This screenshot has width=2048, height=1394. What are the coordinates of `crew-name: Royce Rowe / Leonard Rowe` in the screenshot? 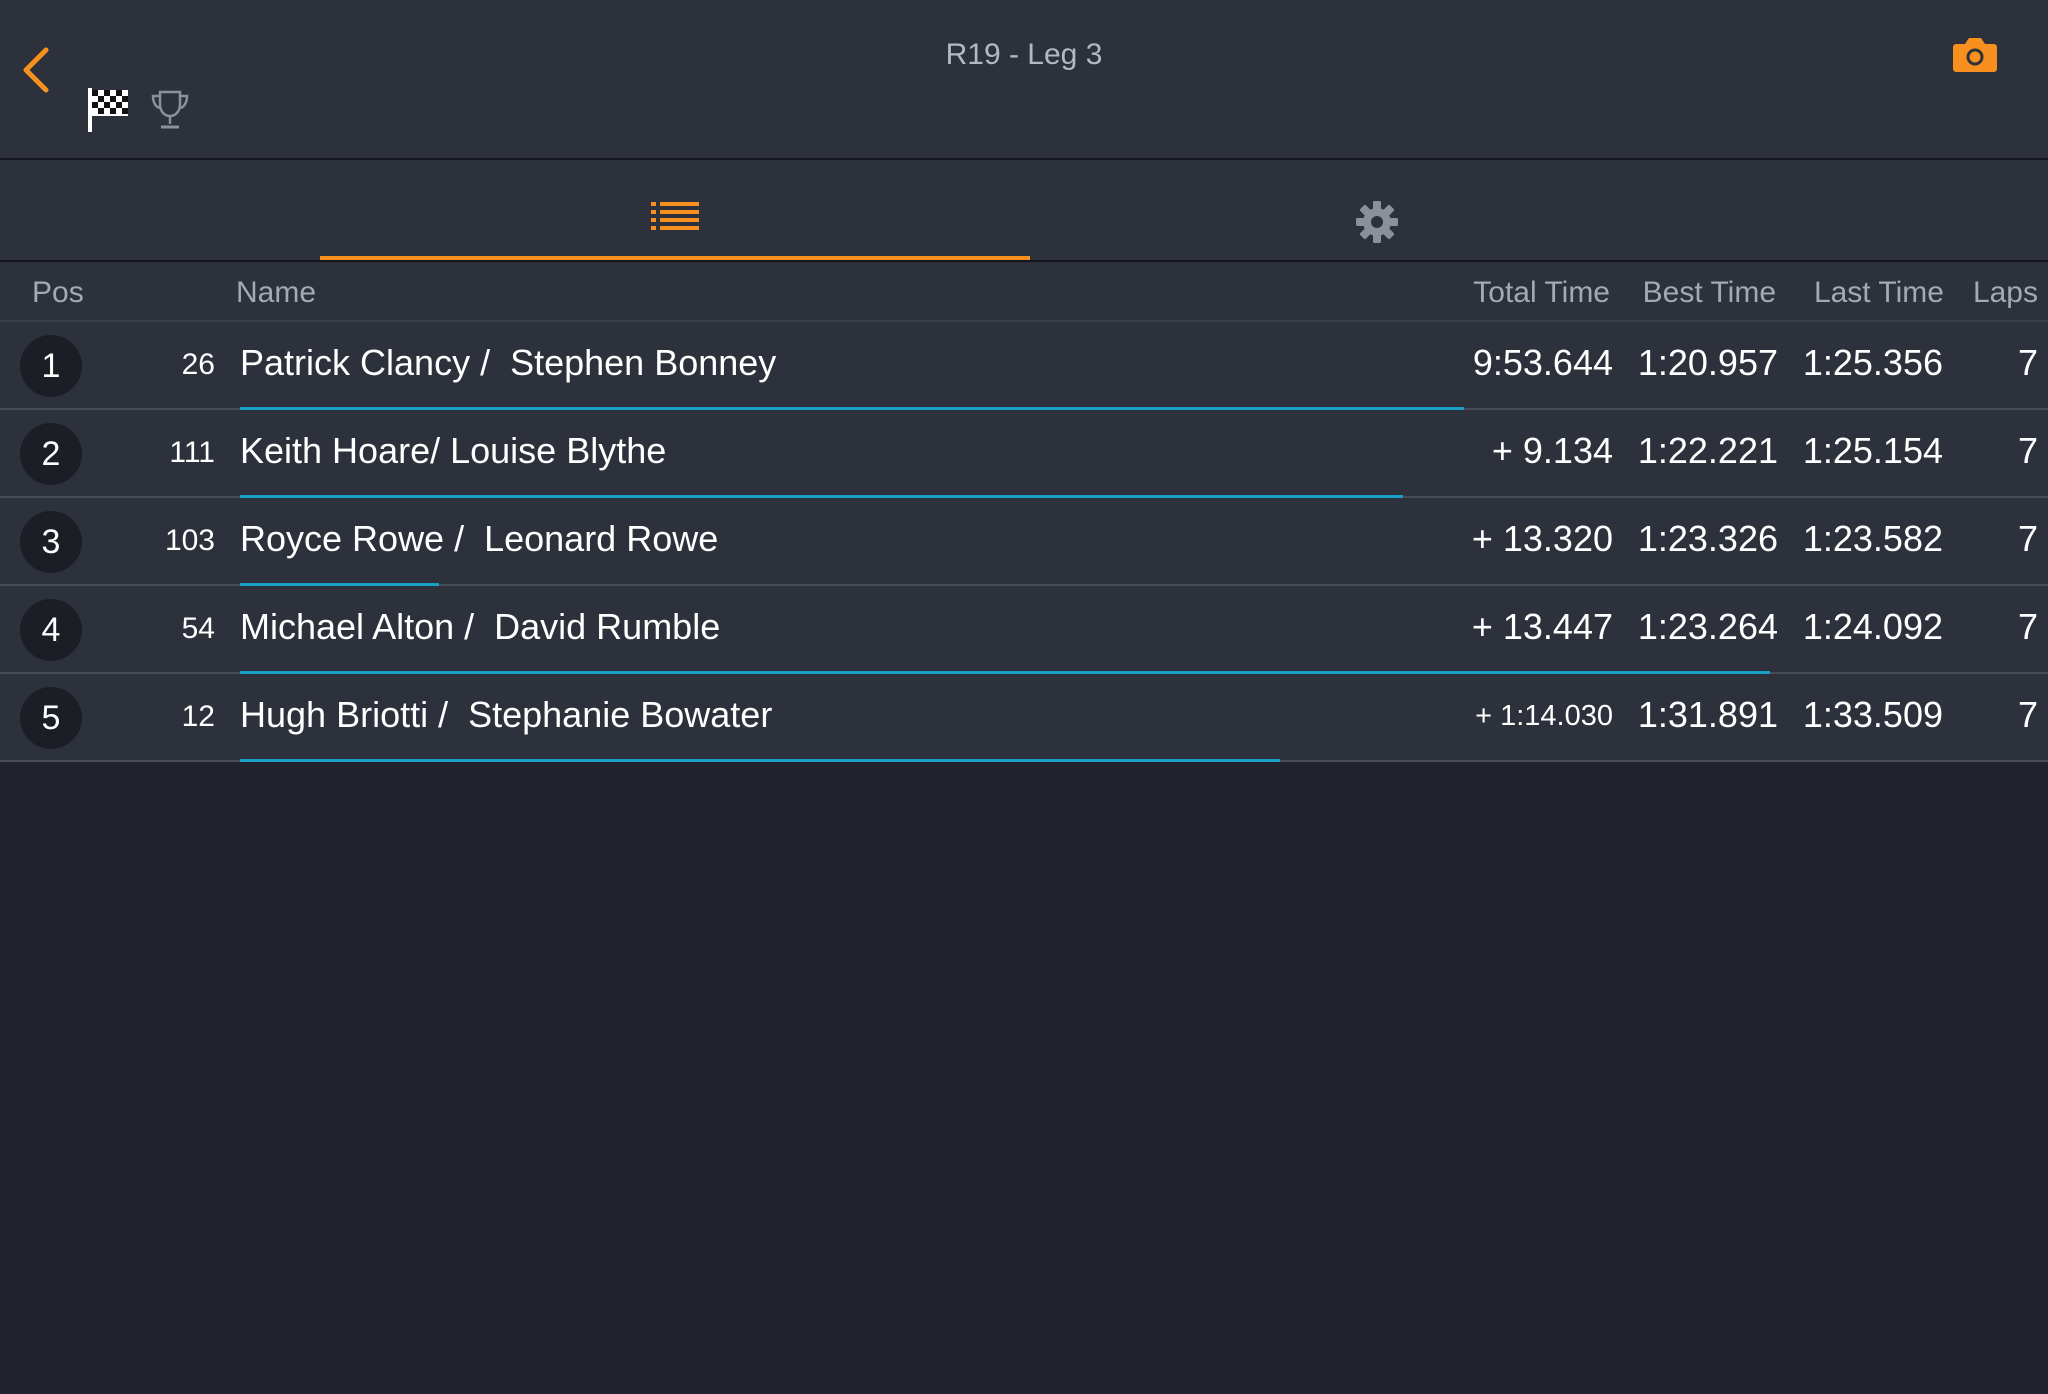 It's located at (479, 538).